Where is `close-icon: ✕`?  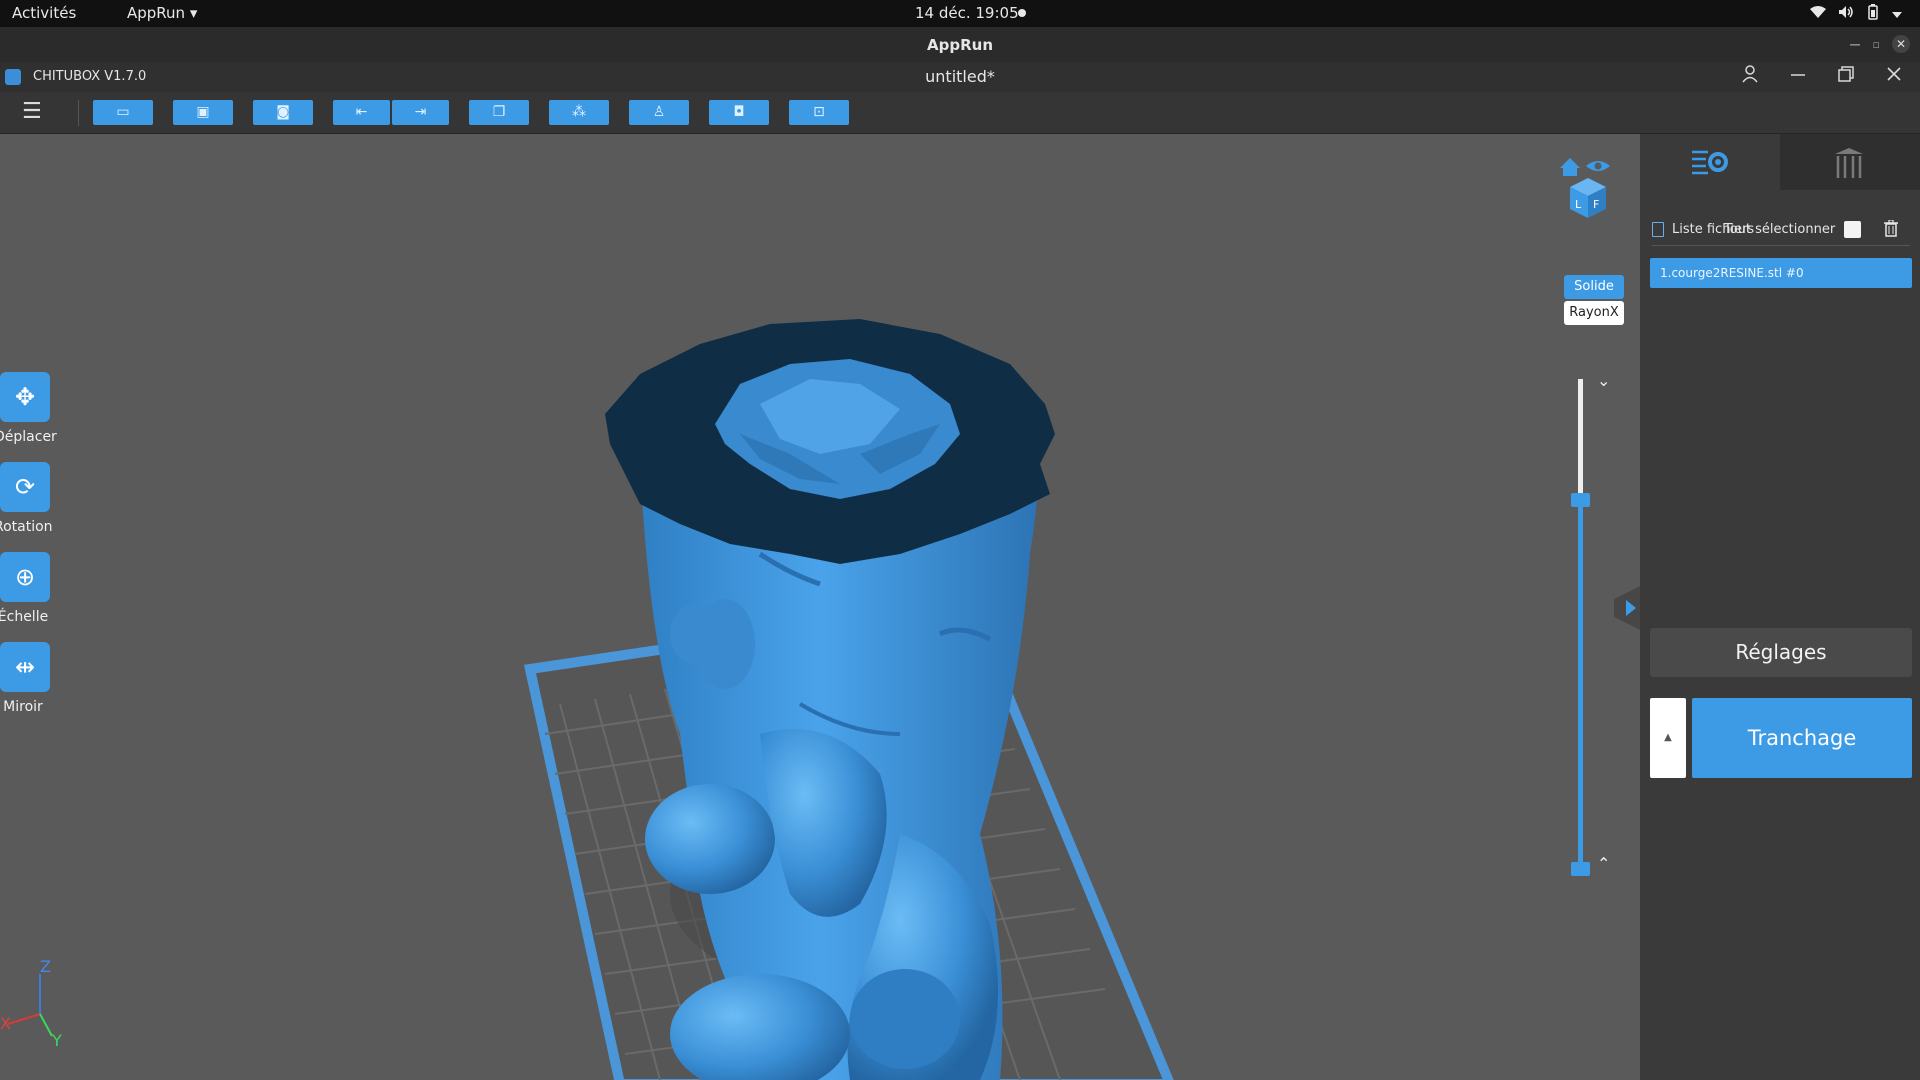
close-icon: ✕ is located at coordinates (1901, 44).